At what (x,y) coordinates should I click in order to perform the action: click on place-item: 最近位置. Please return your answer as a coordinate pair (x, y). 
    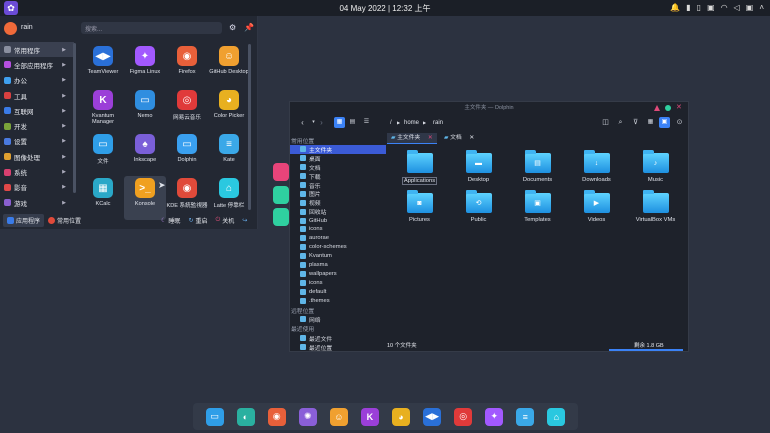
    Looking at the image, I should click on (338, 347).